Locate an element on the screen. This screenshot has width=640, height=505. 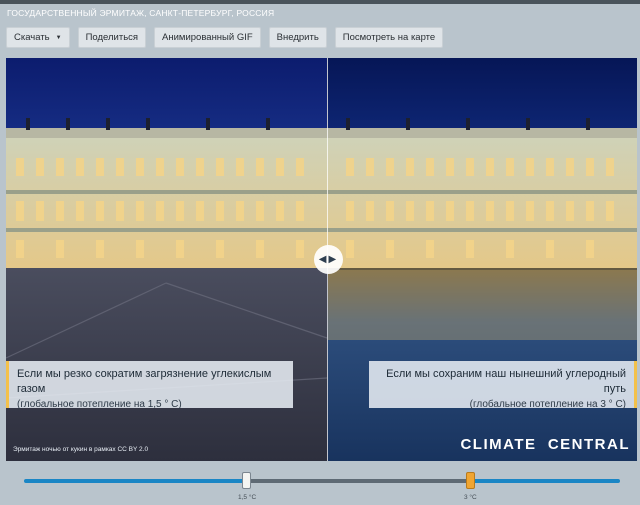
brand-logo: CLIMATE CENTRAL is located at coordinates (545, 444).